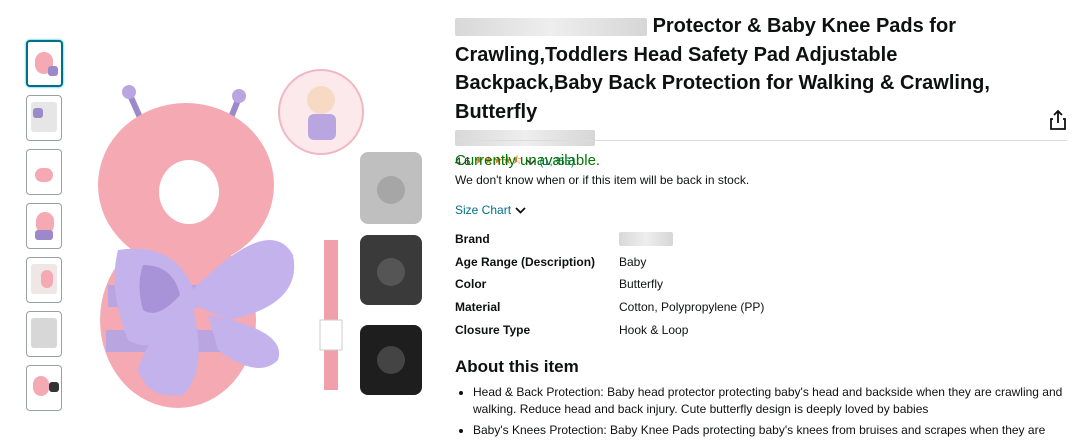 This screenshot has width=1080, height=443. I want to click on spec-key: Brand, so click(472, 239).